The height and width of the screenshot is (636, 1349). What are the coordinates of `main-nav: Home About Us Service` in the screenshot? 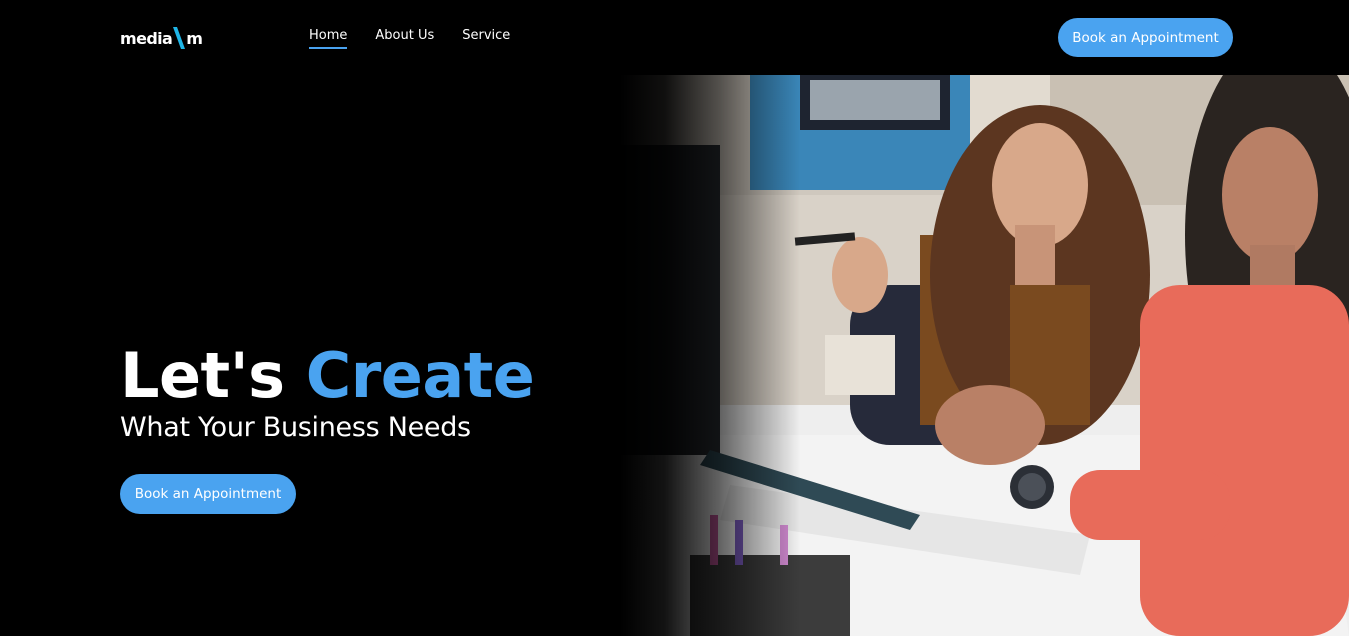 It's located at (409, 38).